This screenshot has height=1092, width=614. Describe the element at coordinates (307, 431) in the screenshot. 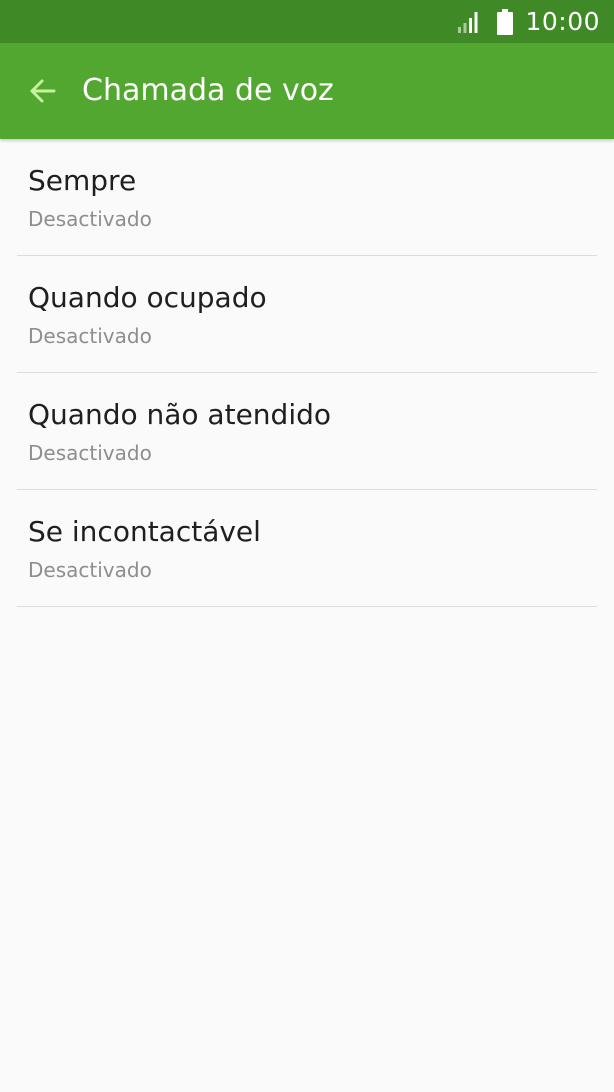

I see `list-item-quando-nao-atendido: Quando não atendido Desactivado` at that location.